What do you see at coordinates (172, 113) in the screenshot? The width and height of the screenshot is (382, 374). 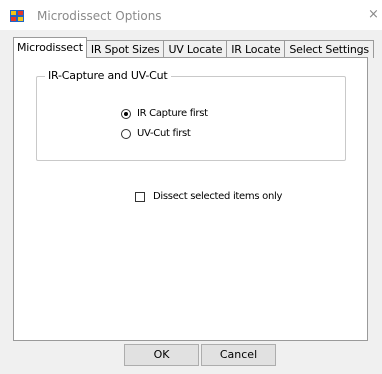 I see `ir-capture-first-label: IR Capture first` at bounding box center [172, 113].